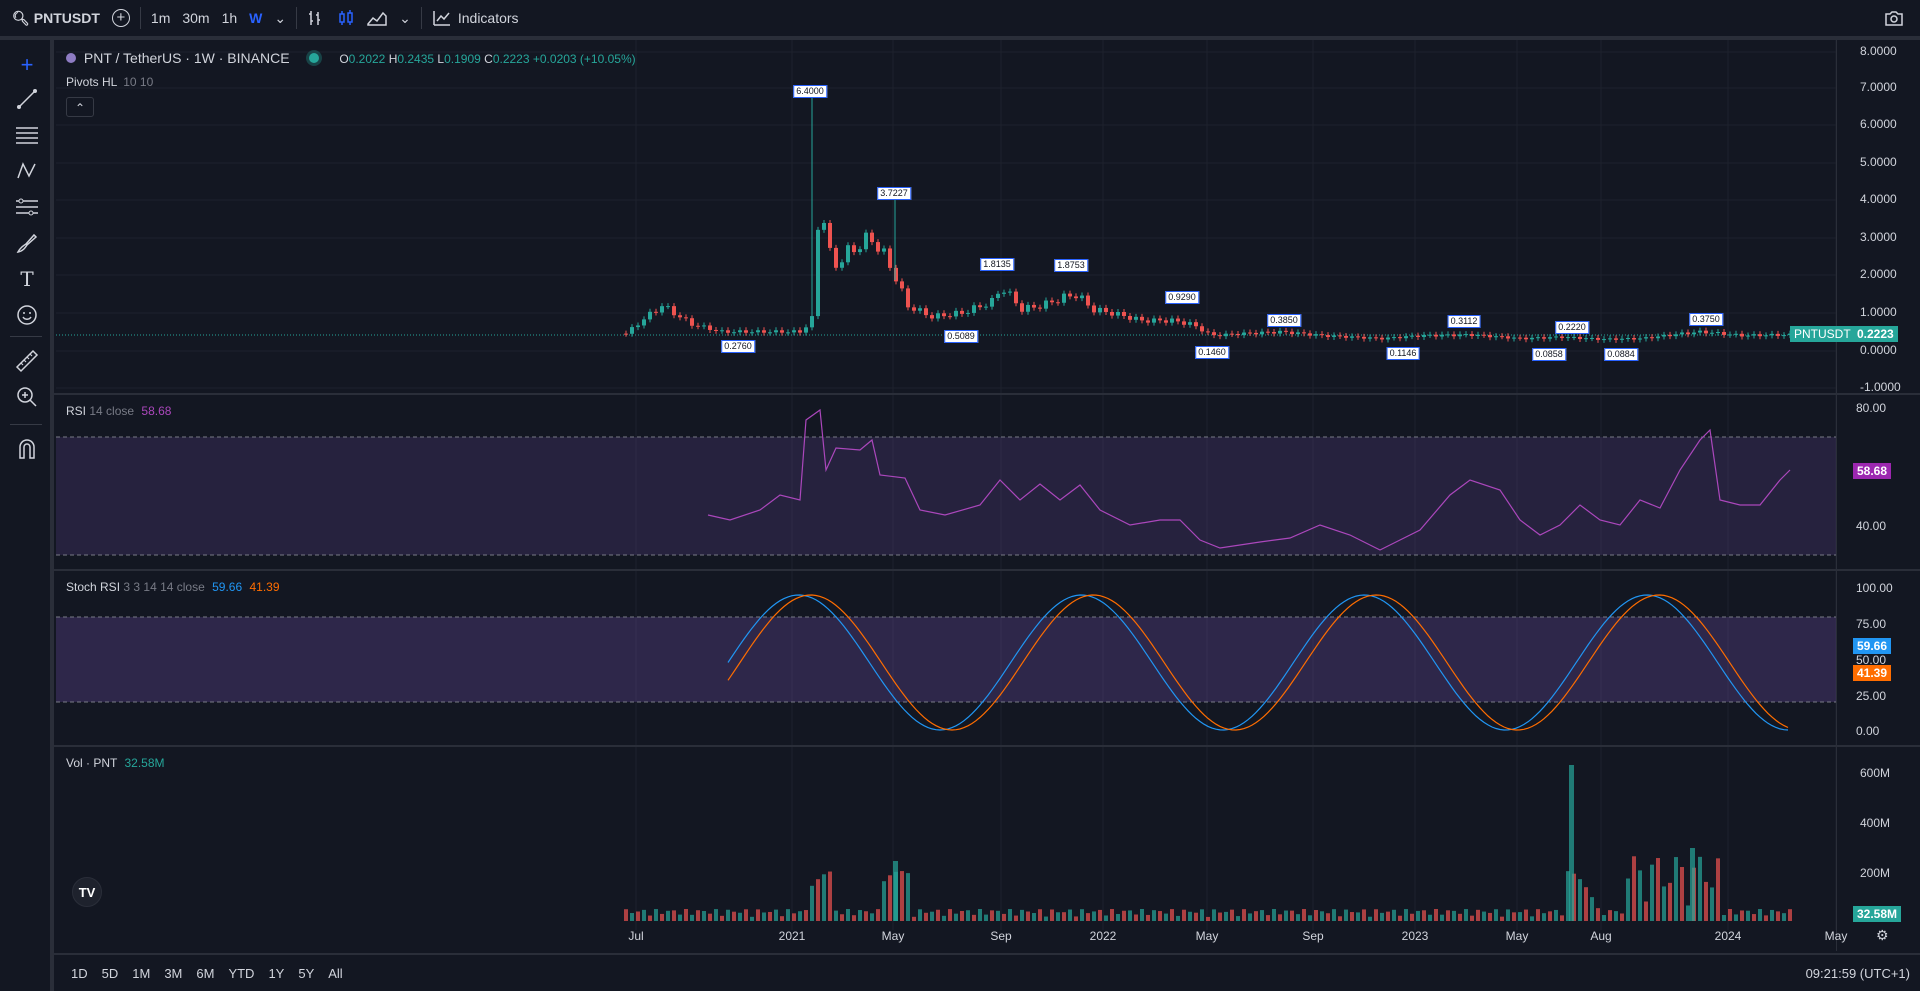 This screenshot has height=991, width=1920. What do you see at coordinates (1868, 731) in the screenshot?
I see `stoch-axis-0: 0.00` at bounding box center [1868, 731].